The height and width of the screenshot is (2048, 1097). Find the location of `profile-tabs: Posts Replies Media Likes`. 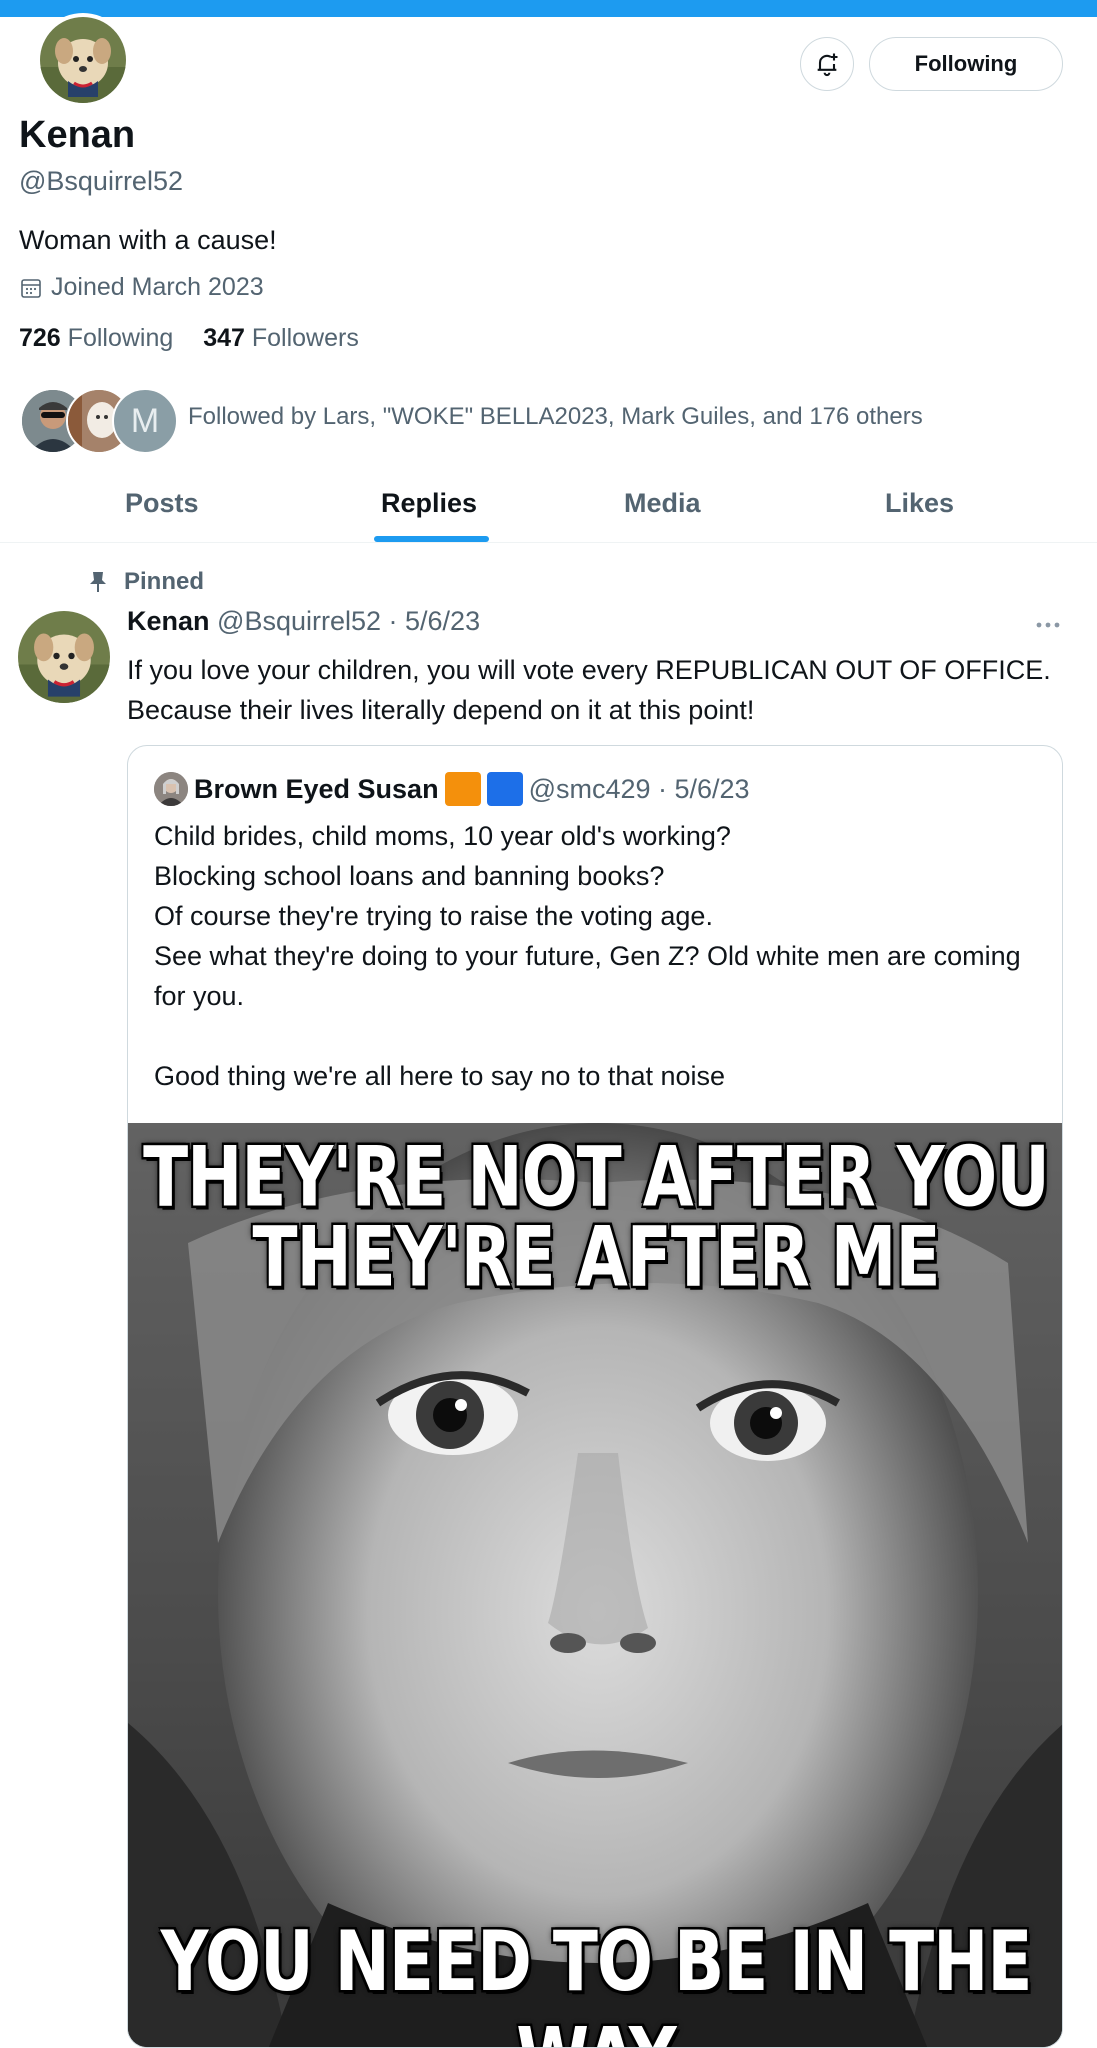

profile-tabs: Posts Replies Media Likes is located at coordinates (548, 506).